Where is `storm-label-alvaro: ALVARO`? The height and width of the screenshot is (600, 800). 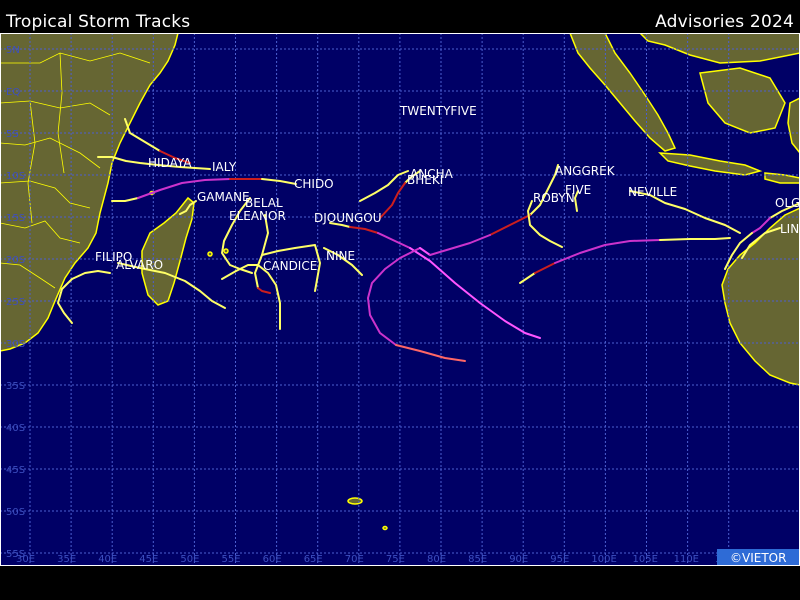 storm-label-alvaro: ALVARO is located at coordinates (139, 265).